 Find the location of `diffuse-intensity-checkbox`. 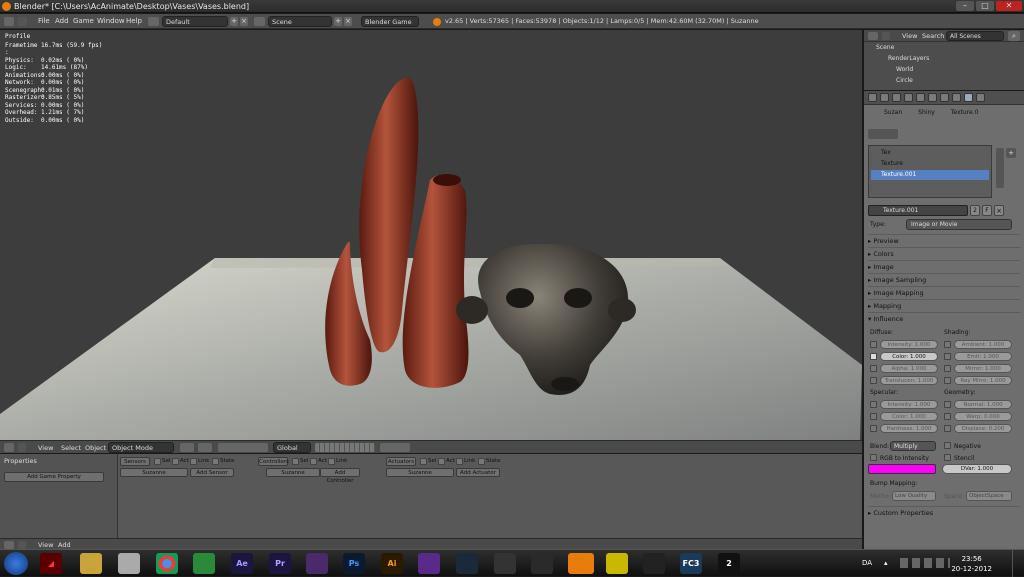

diffuse-intensity-checkbox is located at coordinates (873, 344).